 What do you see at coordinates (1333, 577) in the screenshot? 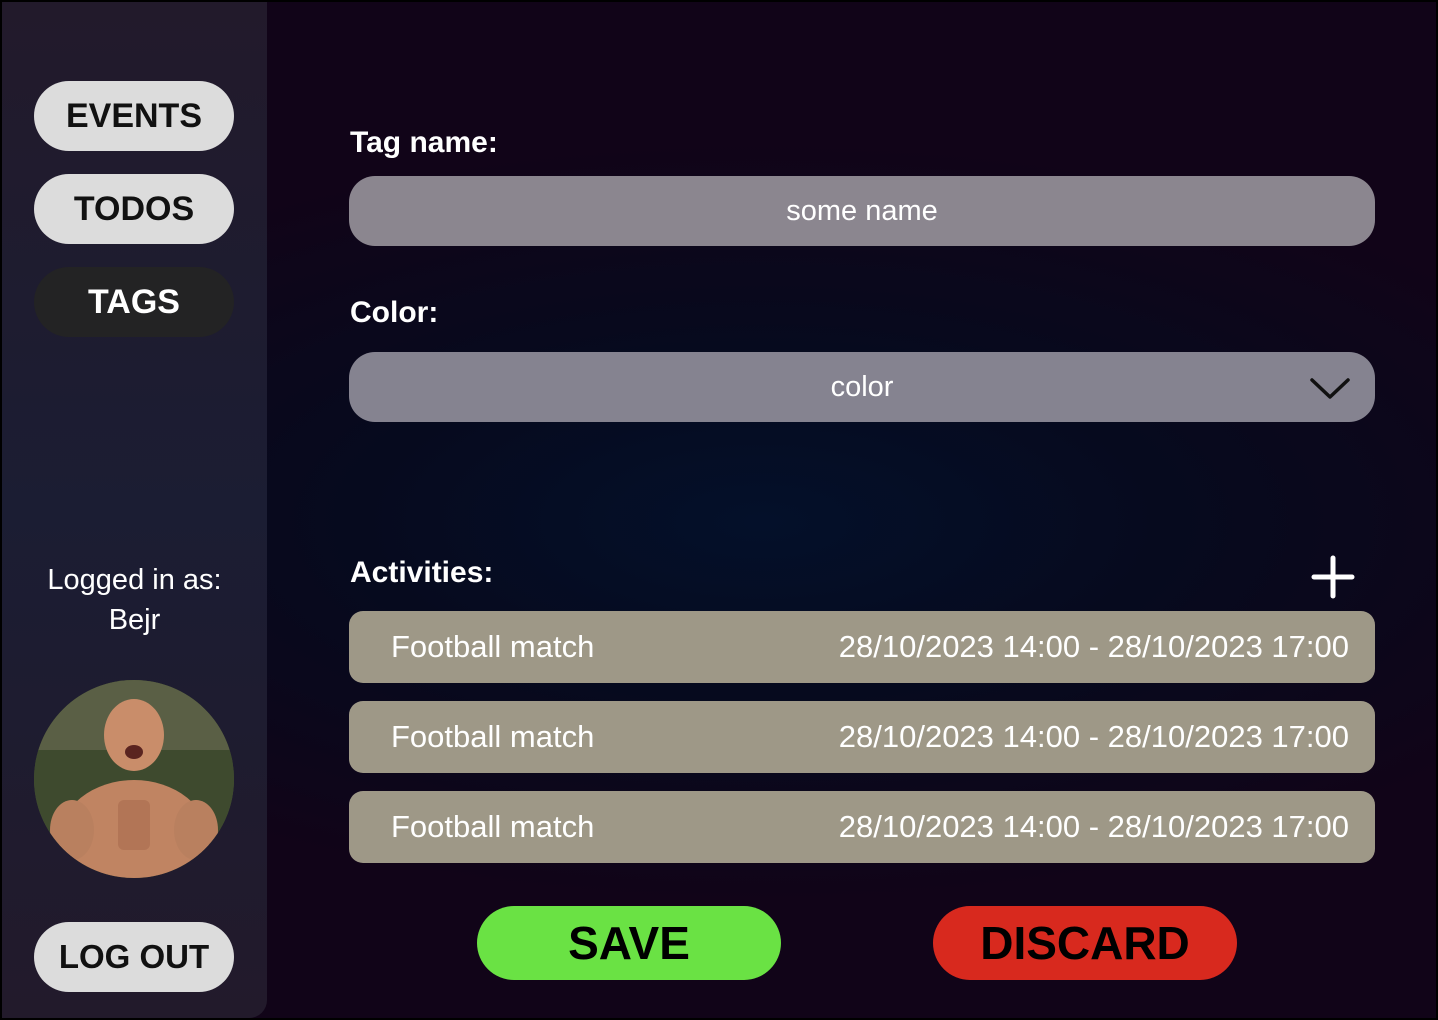
I see `plus-icon` at bounding box center [1333, 577].